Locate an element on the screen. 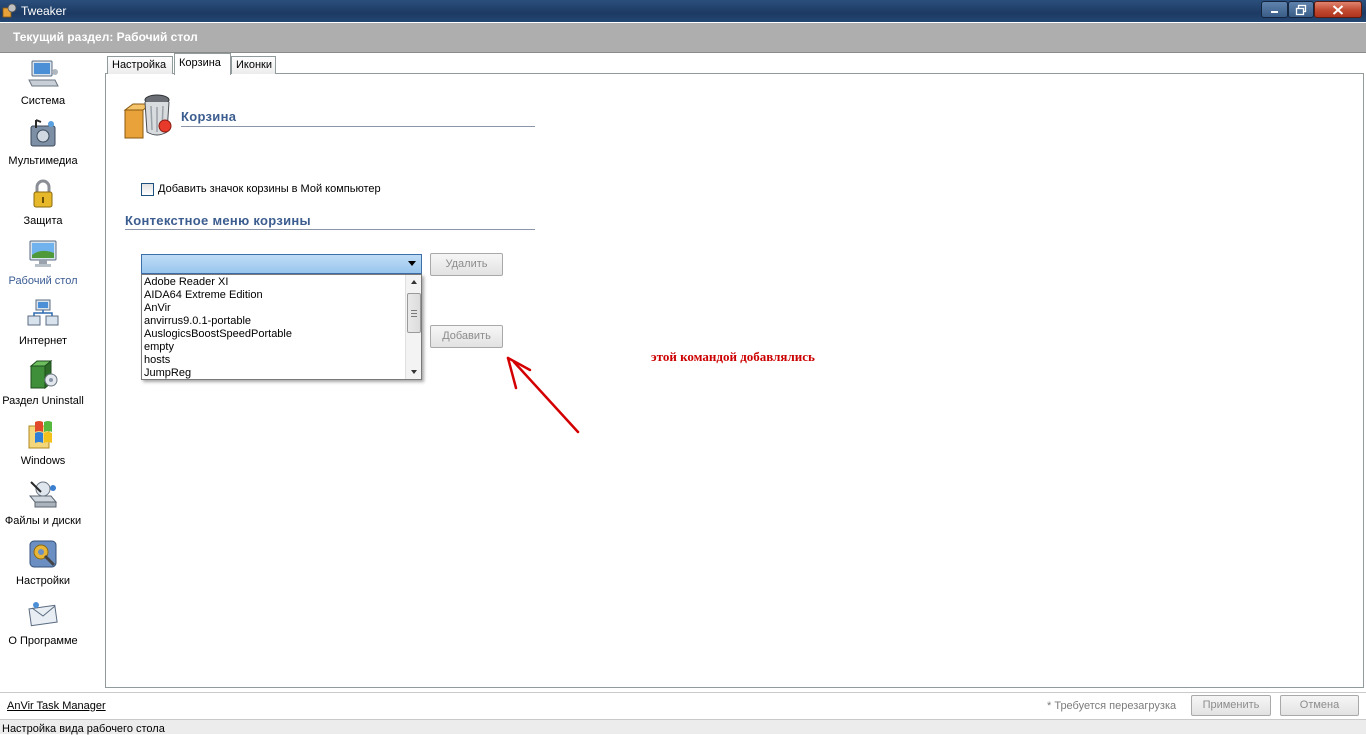 The image size is (1366, 735). lock-icon is located at coordinates (43, 193).